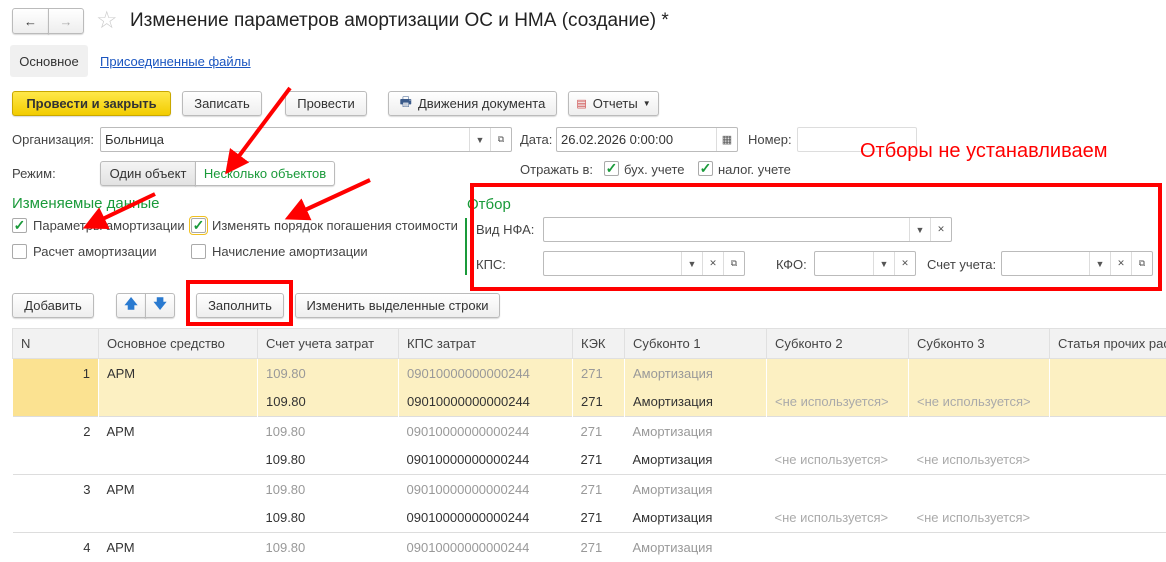 The width and height of the screenshot is (1166, 562). Describe the element at coordinates (331, 198) in the screenshot. I see `arrow-to-order` at that location.